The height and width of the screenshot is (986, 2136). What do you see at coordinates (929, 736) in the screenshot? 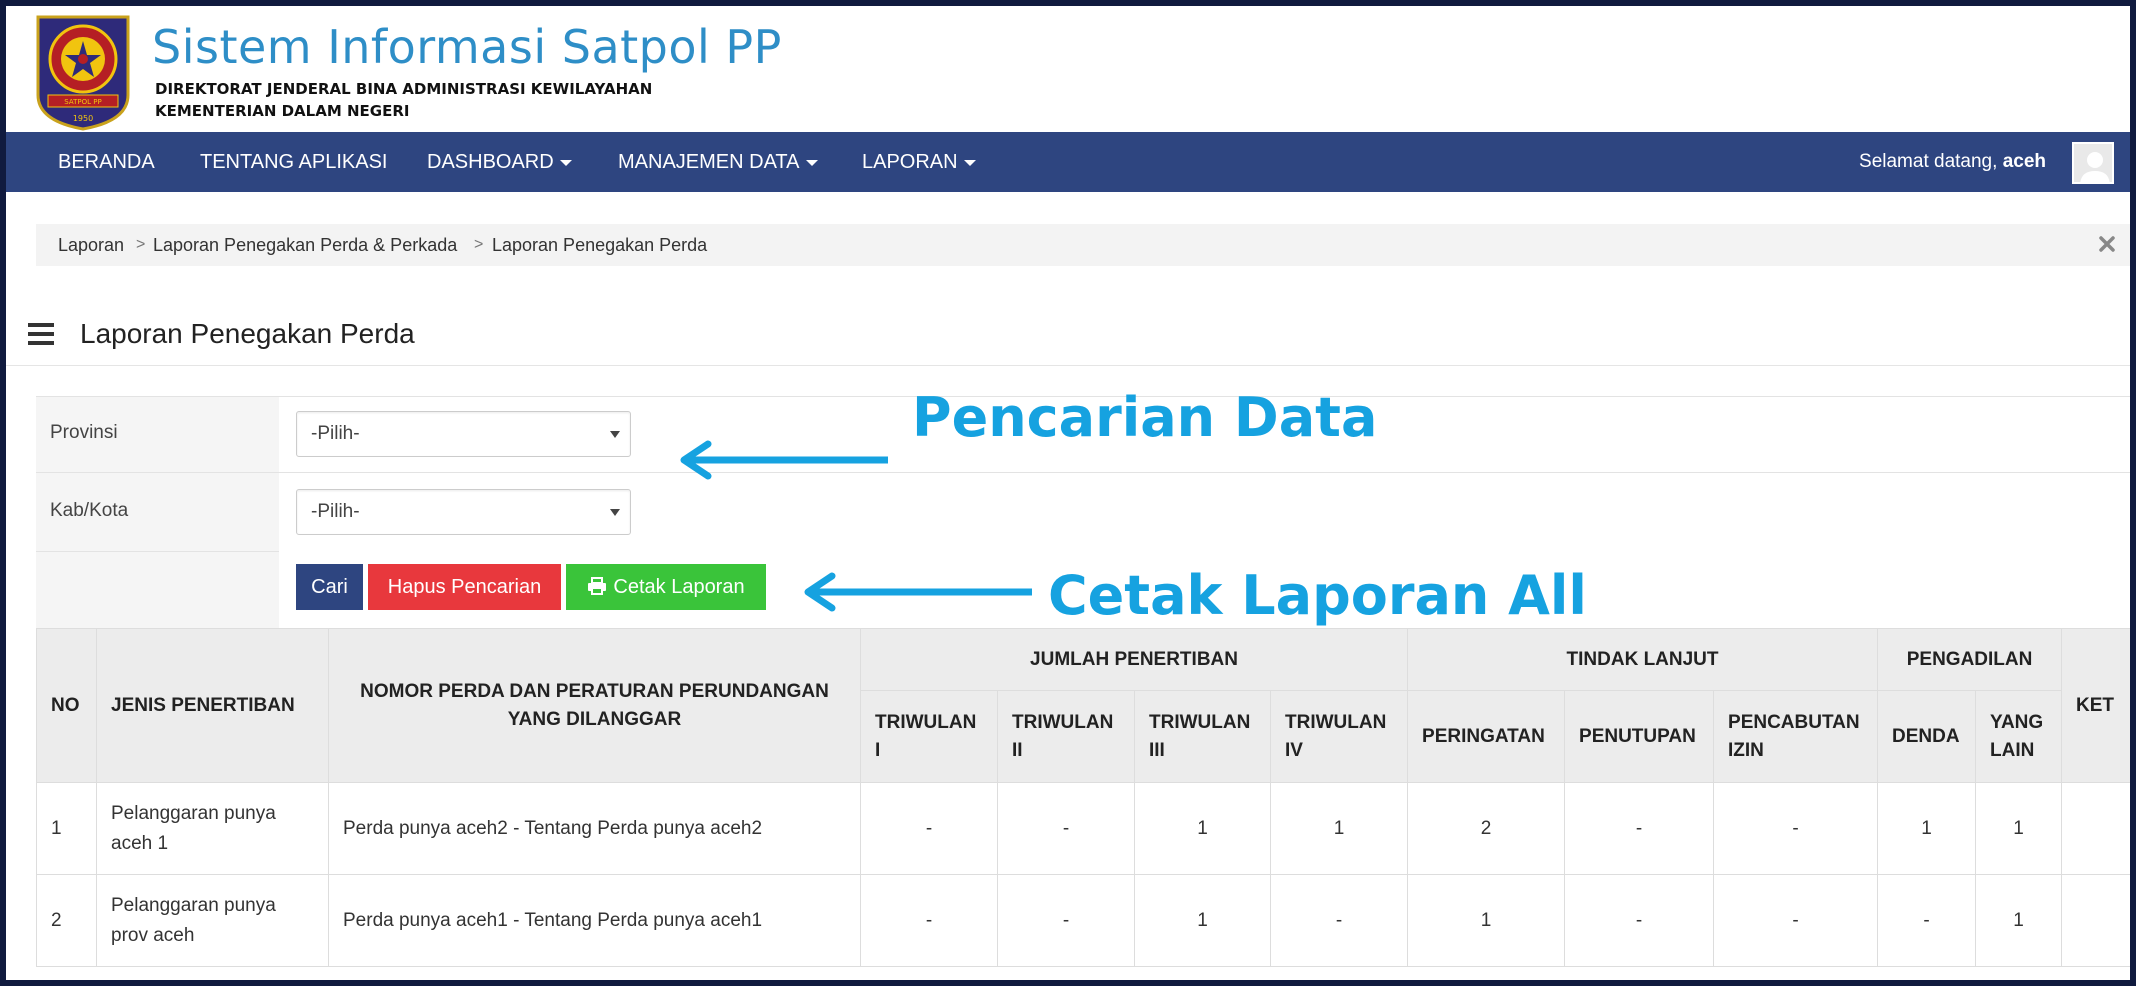
I see `header-triwulan-1: TRIWULAN I` at bounding box center [929, 736].